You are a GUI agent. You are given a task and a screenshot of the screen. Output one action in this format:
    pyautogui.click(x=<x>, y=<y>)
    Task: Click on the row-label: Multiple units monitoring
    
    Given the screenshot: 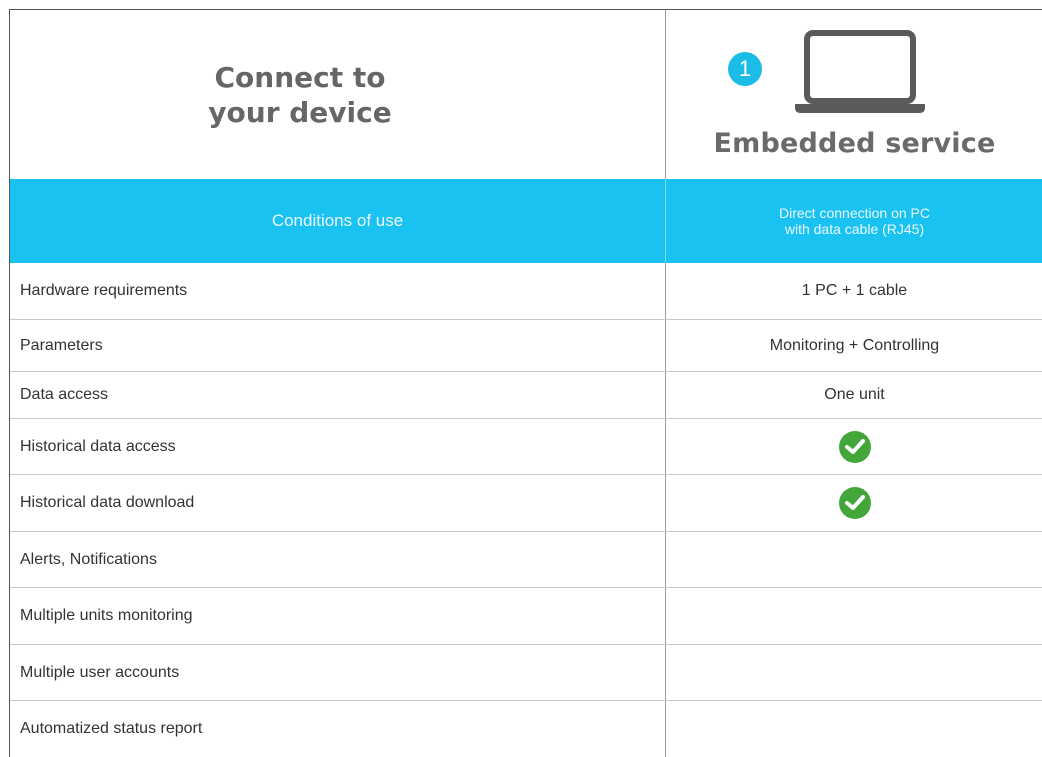 What is the action you would take?
    pyautogui.click(x=338, y=616)
    